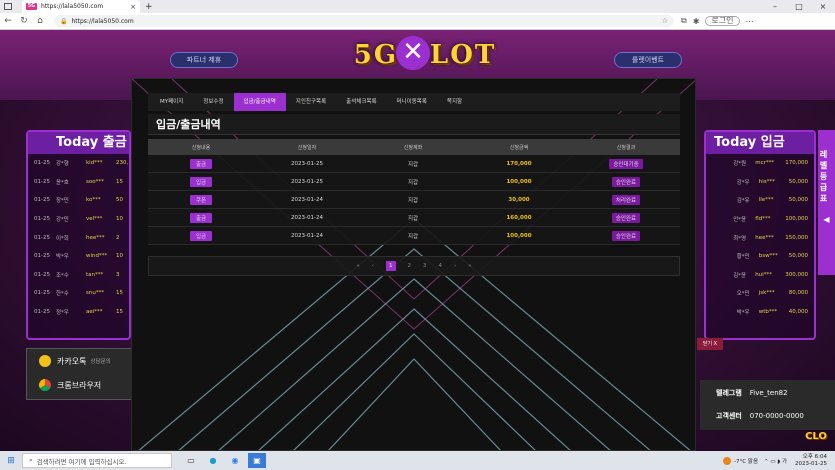  Describe the element at coordinates (102, 21) in the screenshot. I see `url-text: https://lala5050.com` at that location.